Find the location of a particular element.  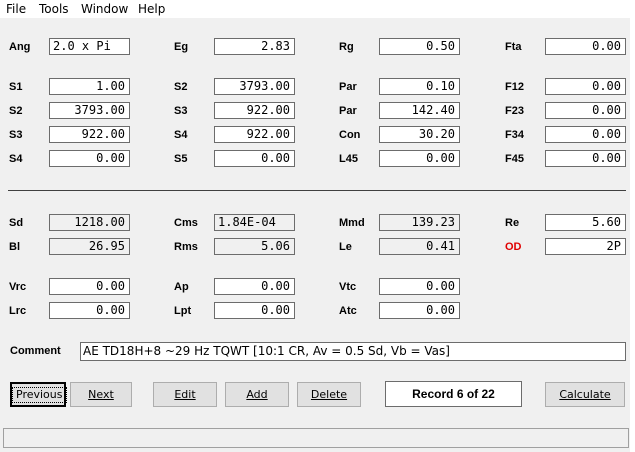

field-re-23: 5.60 is located at coordinates (585, 222).